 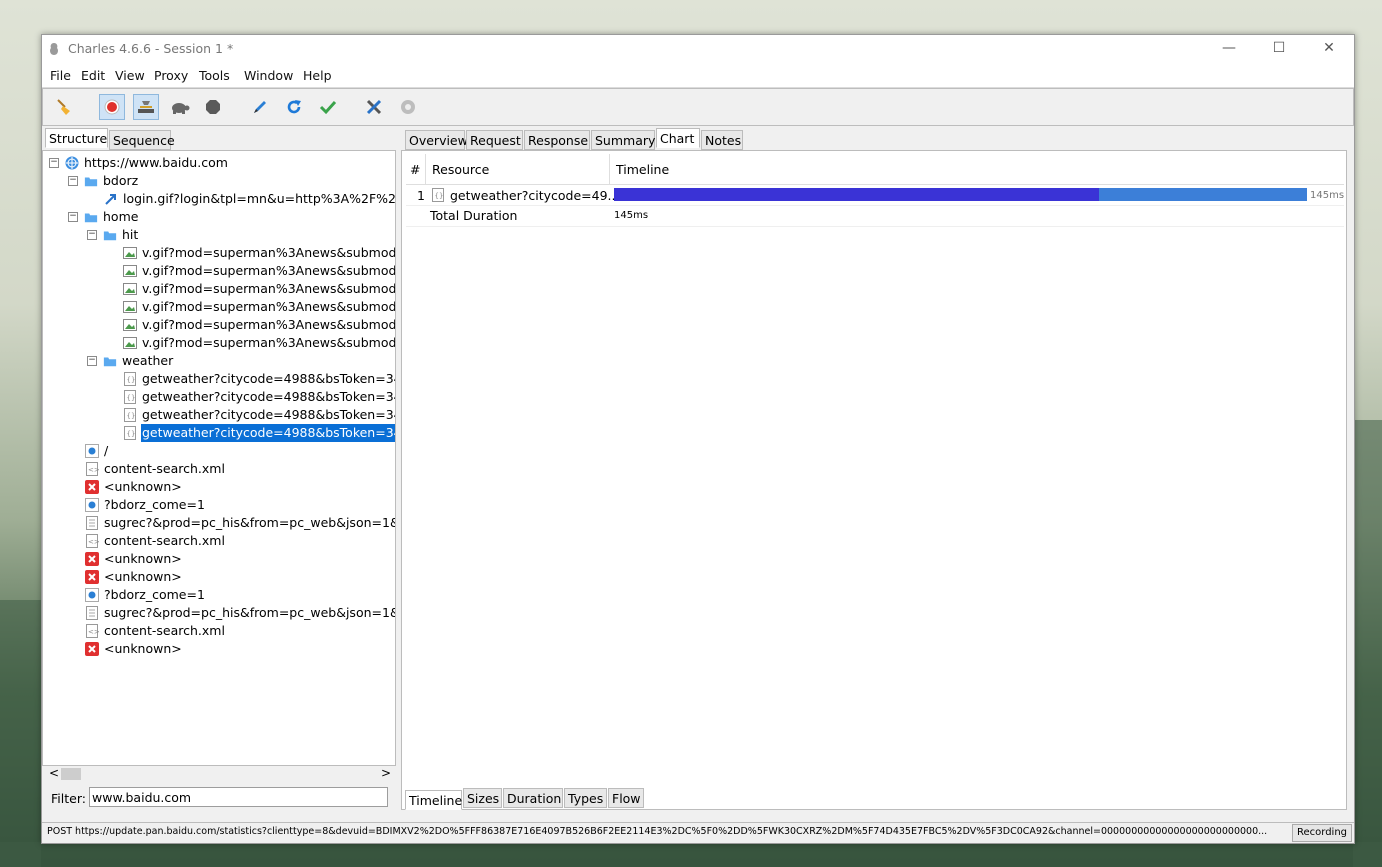 What do you see at coordinates (219, 451) in the screenshot?
I see `tree-item: /` at bounding box center [219, 451].